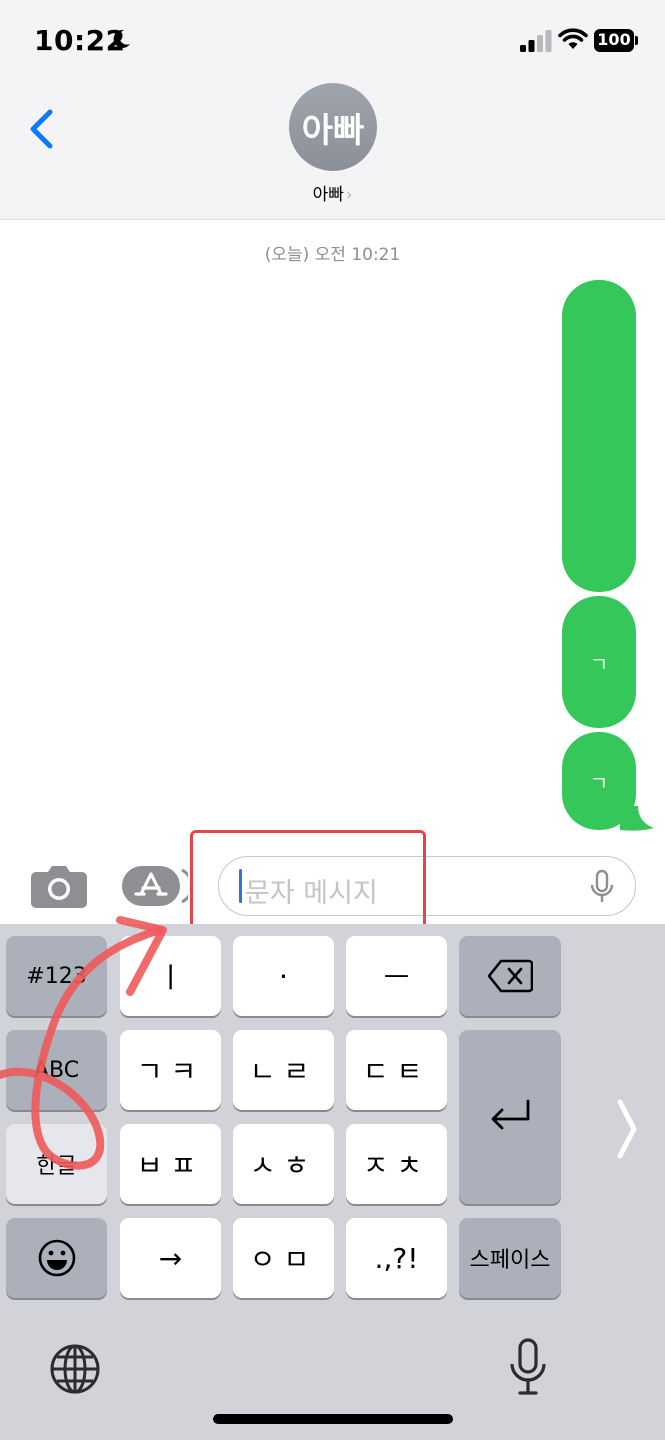  What do you see at coordinates (332, 255) in the screenshot?
I see `message-timestamp: (오늘) 오전 10:21` at bounding box center [332, 255].